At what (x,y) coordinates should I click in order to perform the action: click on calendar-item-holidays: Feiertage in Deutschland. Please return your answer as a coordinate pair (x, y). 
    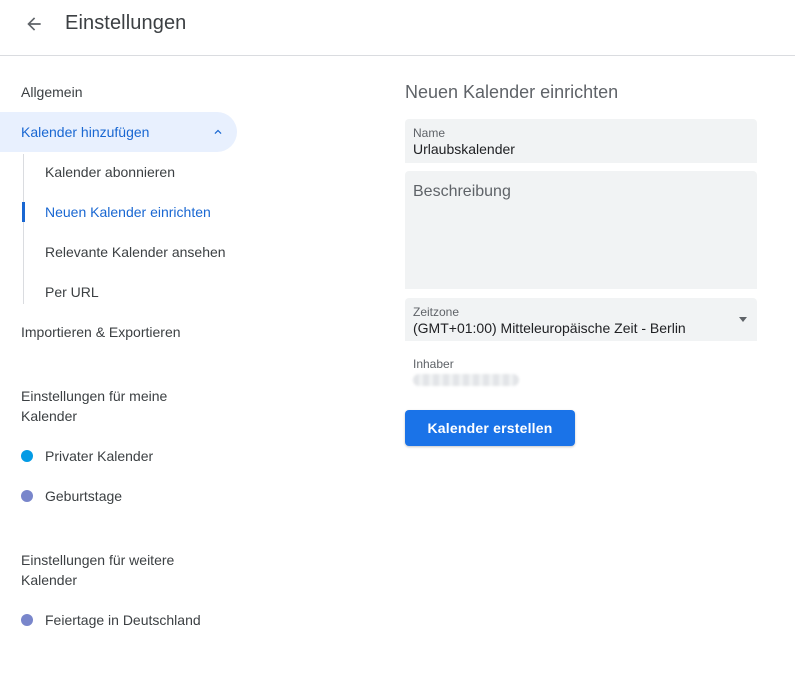
    Looking at the image, I should click on (111, 620).